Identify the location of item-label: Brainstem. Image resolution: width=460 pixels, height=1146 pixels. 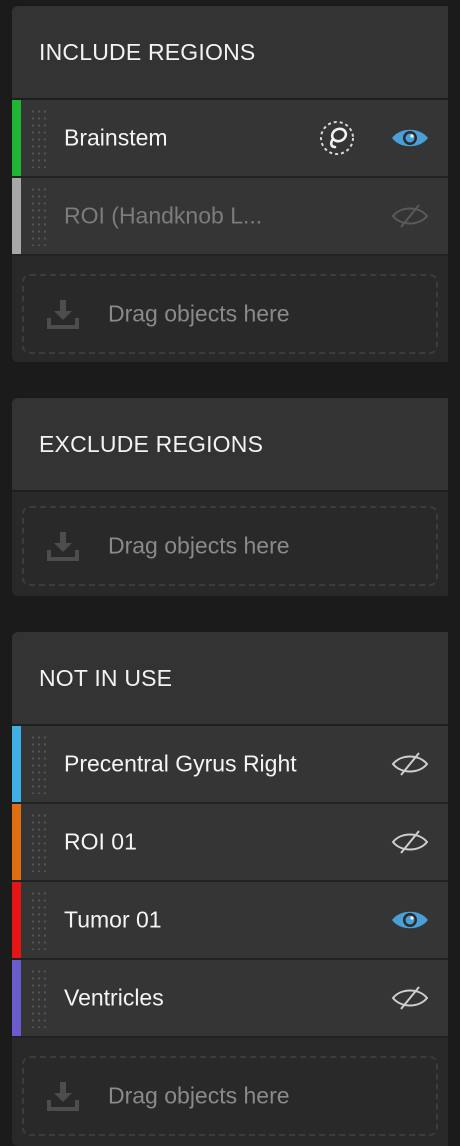
(116, 137).